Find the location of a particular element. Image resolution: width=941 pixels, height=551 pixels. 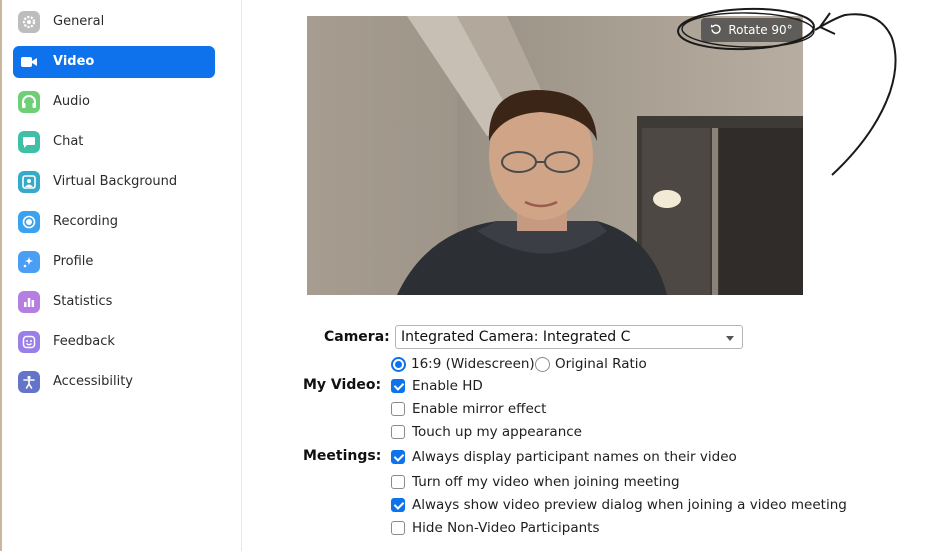

sidebar-item-label: Recording is located at coordinates (86, 221).